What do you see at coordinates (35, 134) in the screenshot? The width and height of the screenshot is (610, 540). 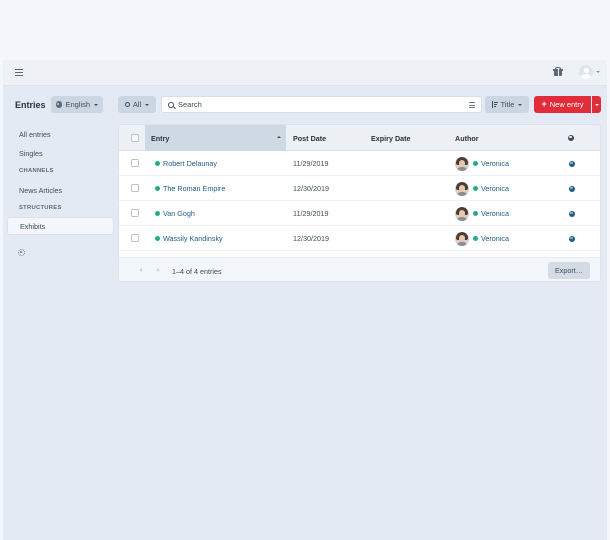 I see `sidebar-item-label: All entries` at bounding box center [35, 134].